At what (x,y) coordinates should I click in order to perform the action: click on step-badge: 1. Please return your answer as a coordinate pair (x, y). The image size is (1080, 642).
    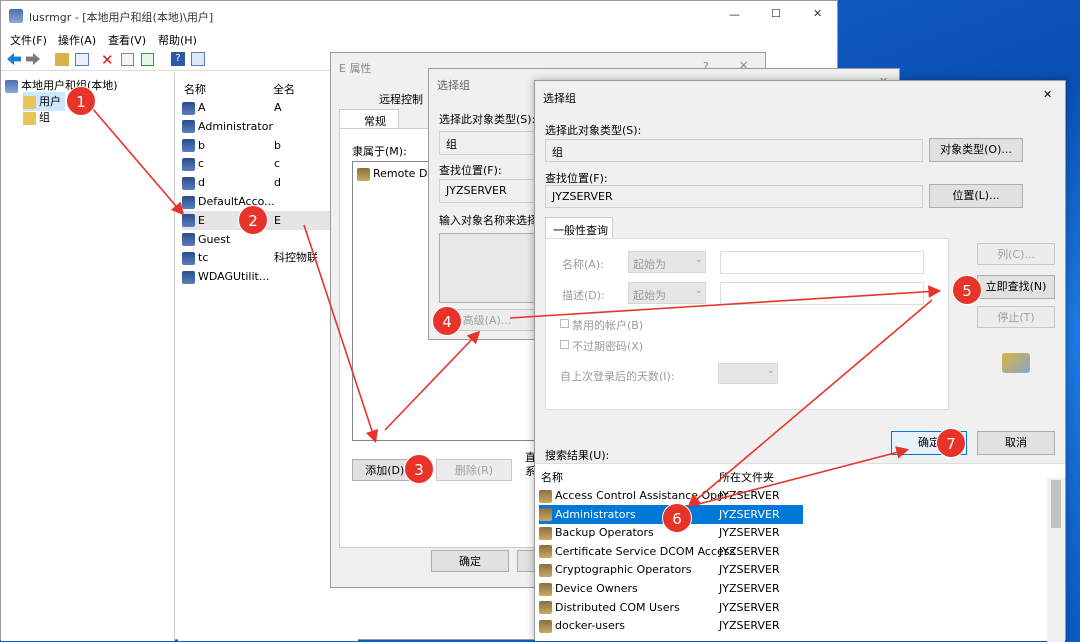
    Looking at the image, I should click on (81, 101).